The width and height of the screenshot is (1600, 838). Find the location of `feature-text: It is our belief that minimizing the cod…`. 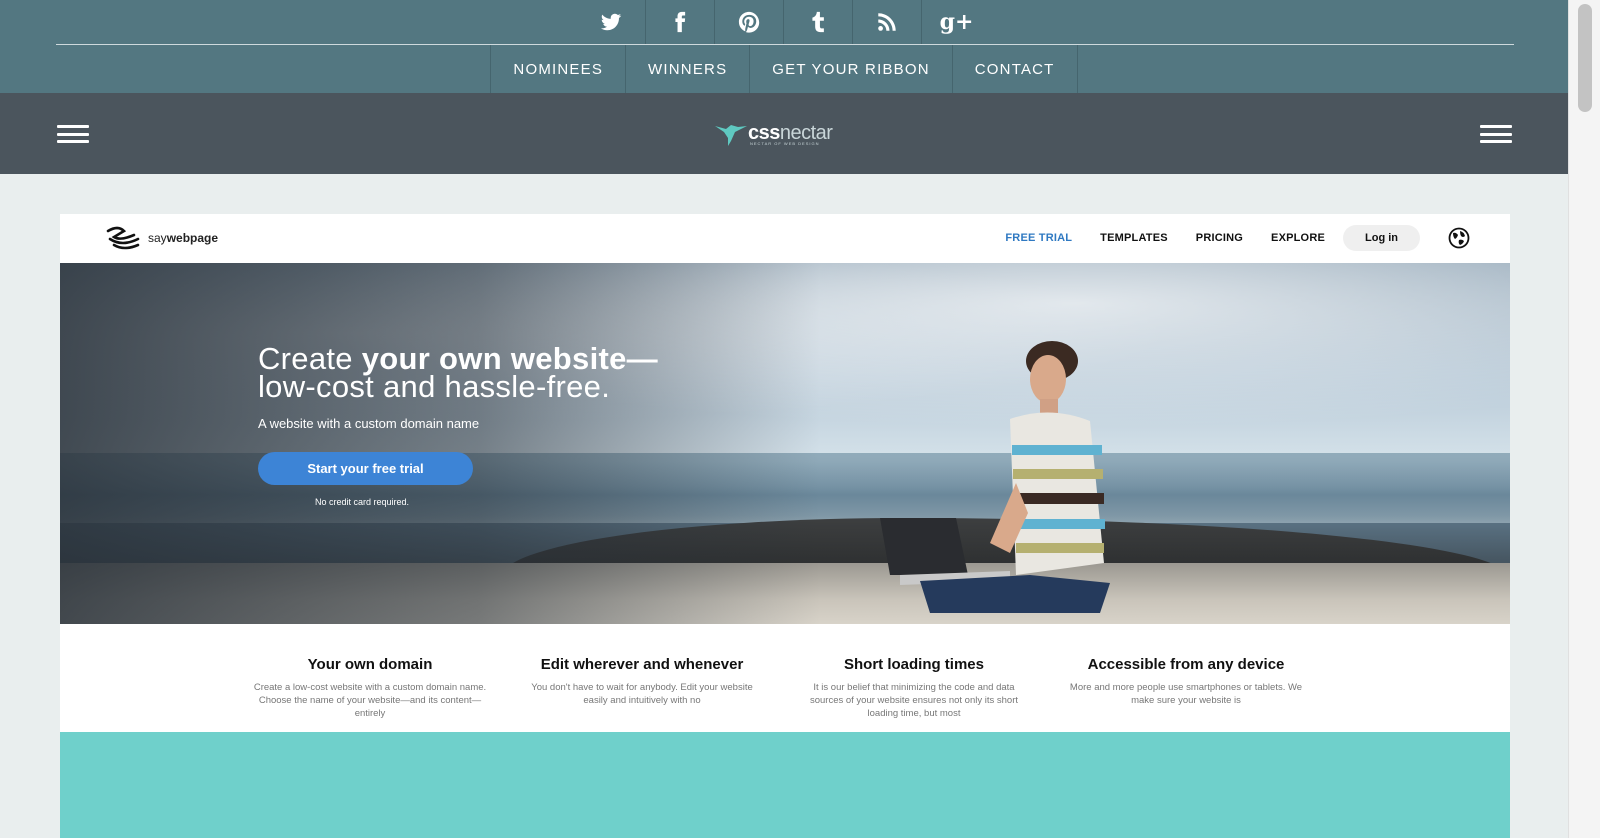

feature-text: It is our belief that minimizing the cod… is located at coordinates (914, 700).